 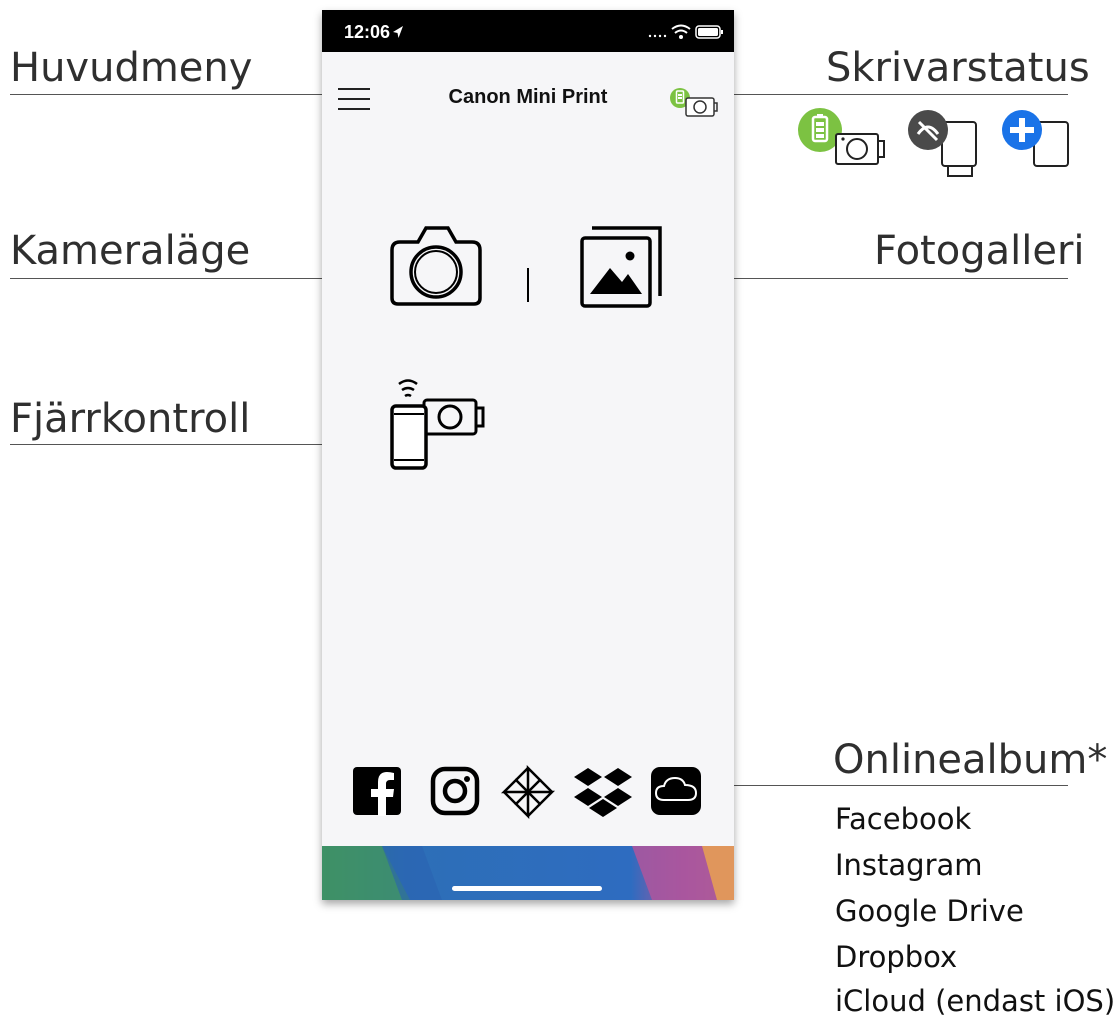 I want to click on instagram-icon, so click(x=455, y=791).